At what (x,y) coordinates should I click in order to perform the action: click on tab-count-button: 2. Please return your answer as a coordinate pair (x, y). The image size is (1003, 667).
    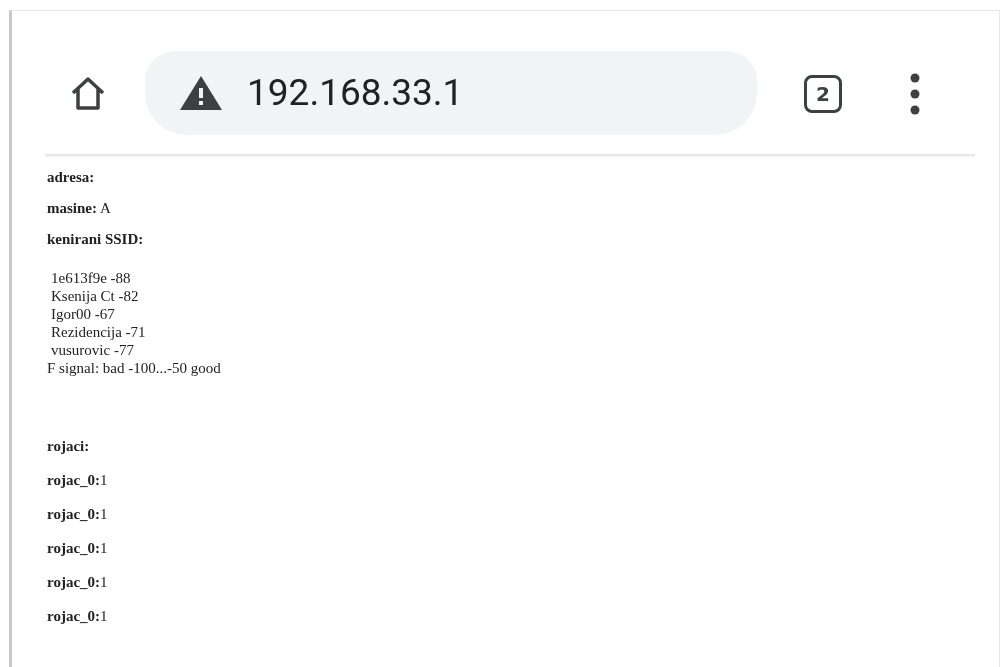
    Looking at the image, I should click on (823, 93).